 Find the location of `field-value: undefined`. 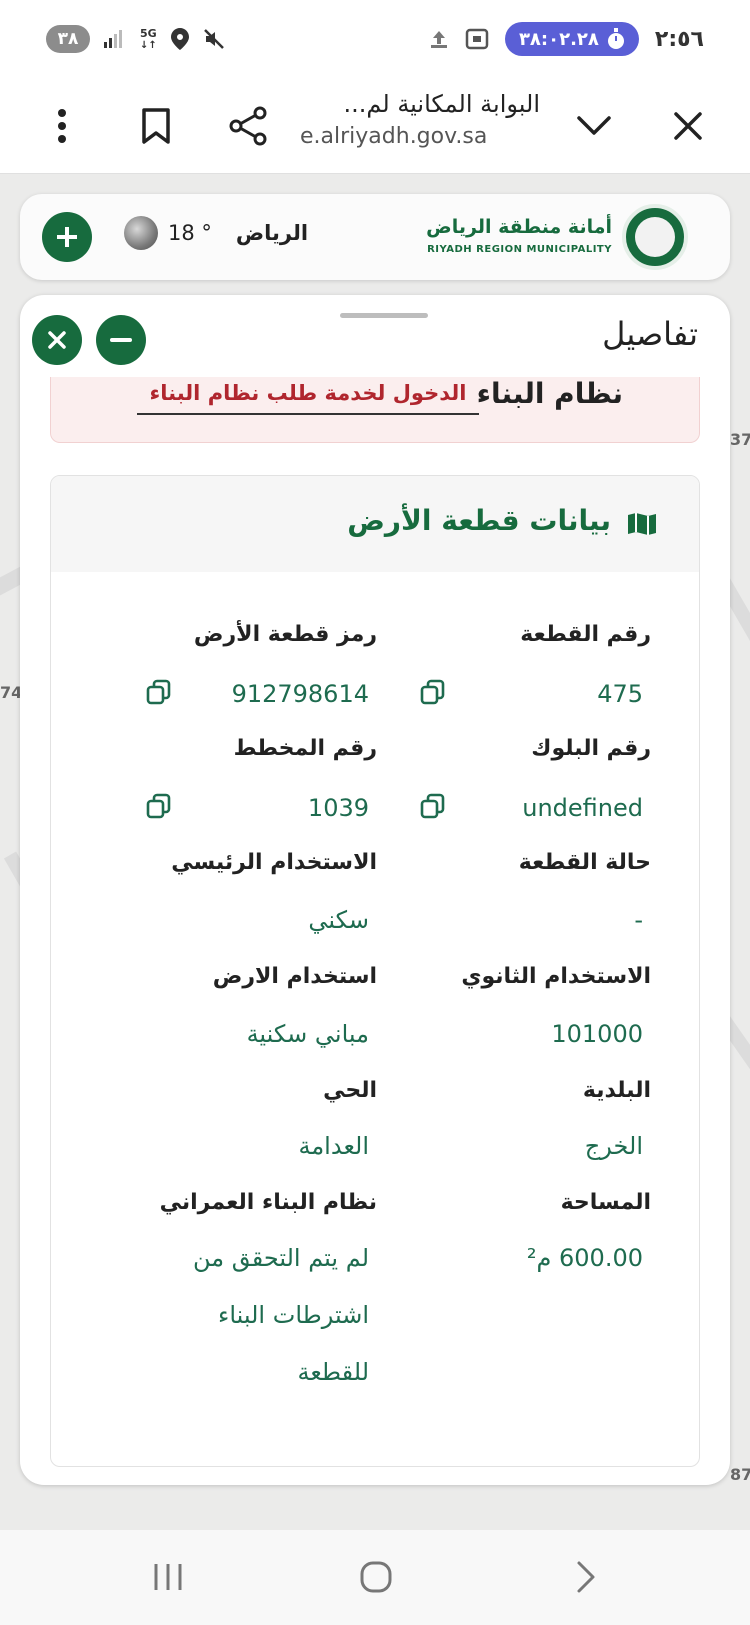

field-value: undefined is located at coordinates (582, 808).